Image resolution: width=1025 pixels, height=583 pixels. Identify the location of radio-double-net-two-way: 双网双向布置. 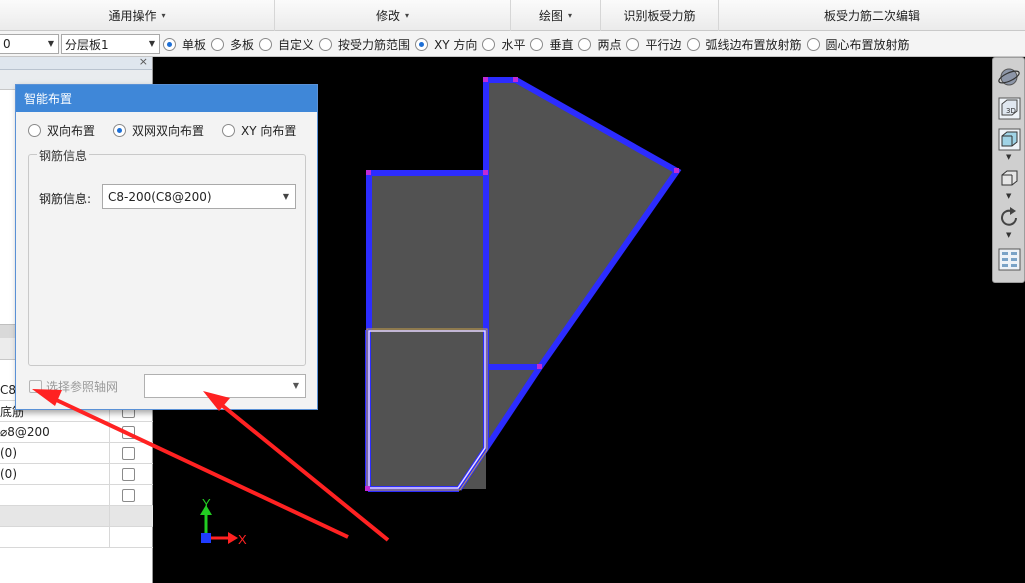
(158, 130).